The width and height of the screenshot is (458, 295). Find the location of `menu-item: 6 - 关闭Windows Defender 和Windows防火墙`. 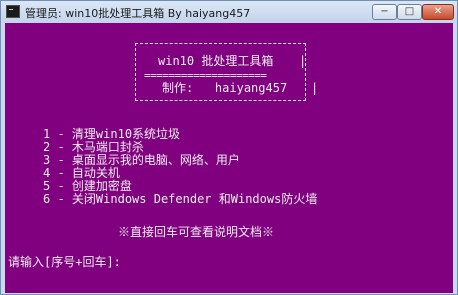

menu-item: 6 - 关闭Windows Defender 和Windows防火墙 is located at coordinates (180, 199).